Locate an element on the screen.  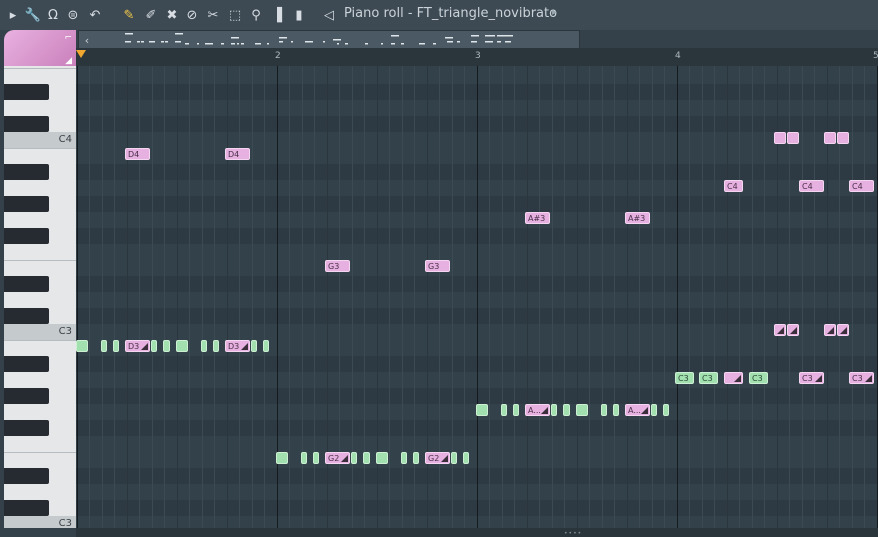
zoom-icon: ⚲ is located at coordinates (256, 15).